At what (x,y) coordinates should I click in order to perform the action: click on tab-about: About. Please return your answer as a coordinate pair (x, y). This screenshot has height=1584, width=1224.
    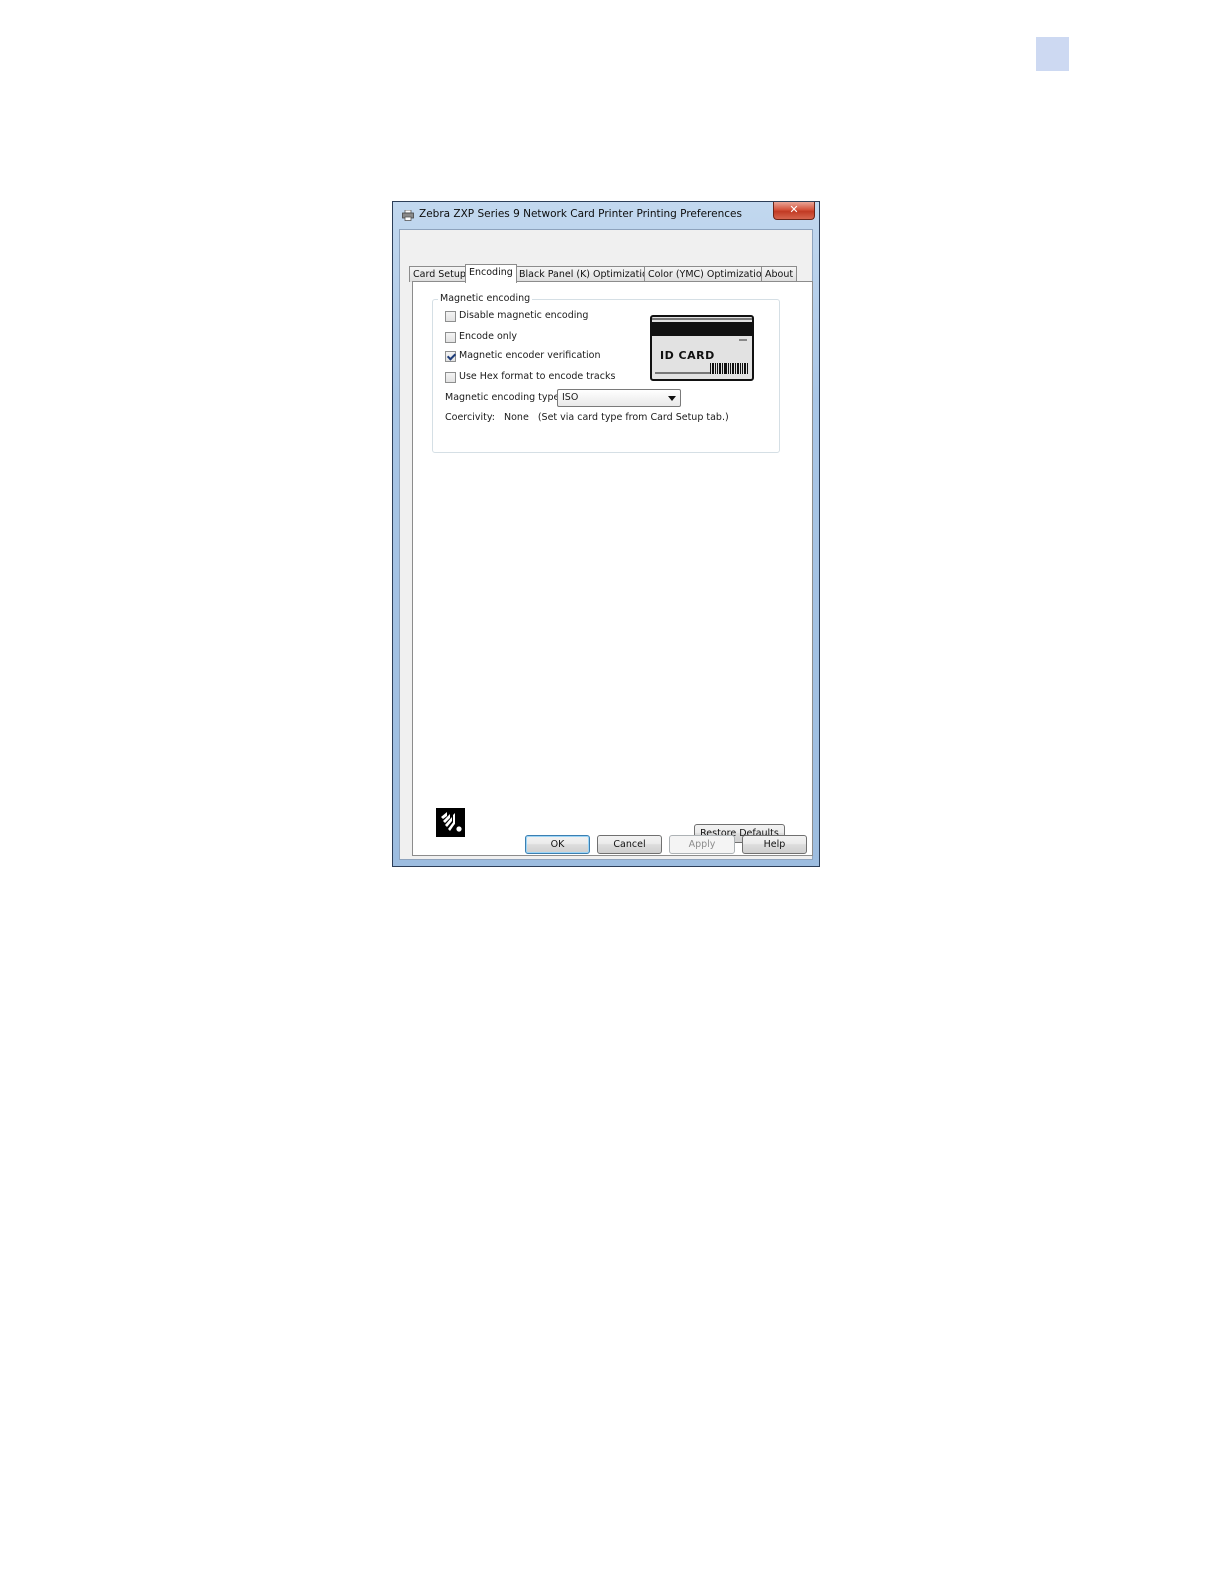
    Looking at the image, I should click on (779, 274).